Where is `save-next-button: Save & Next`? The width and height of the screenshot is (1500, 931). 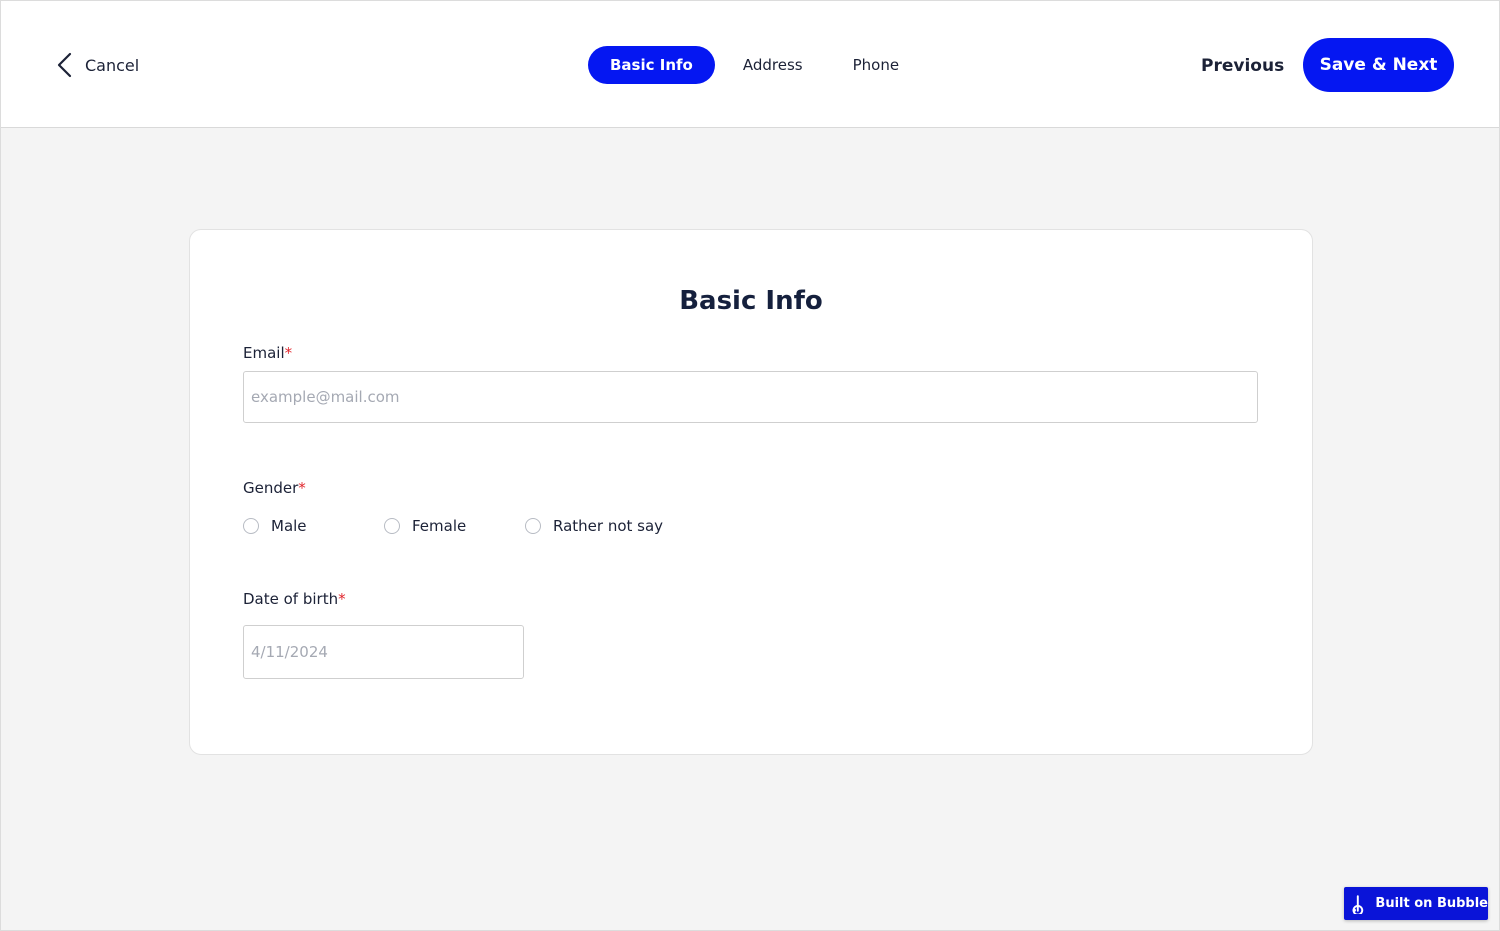
save-next-button: Save & Next is located at coordinates (1378, 65).